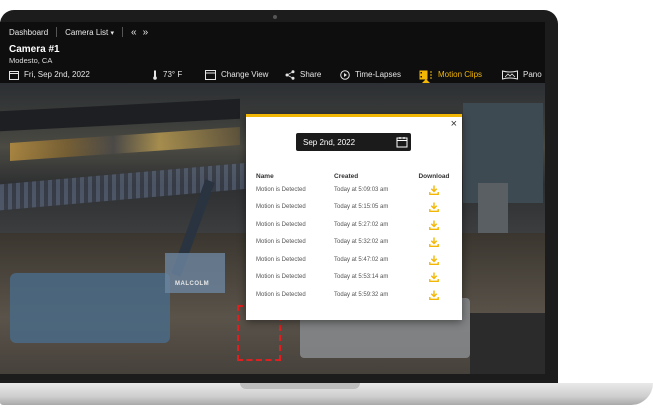  I want to click on pano-label: Pano, so click(532, 74).